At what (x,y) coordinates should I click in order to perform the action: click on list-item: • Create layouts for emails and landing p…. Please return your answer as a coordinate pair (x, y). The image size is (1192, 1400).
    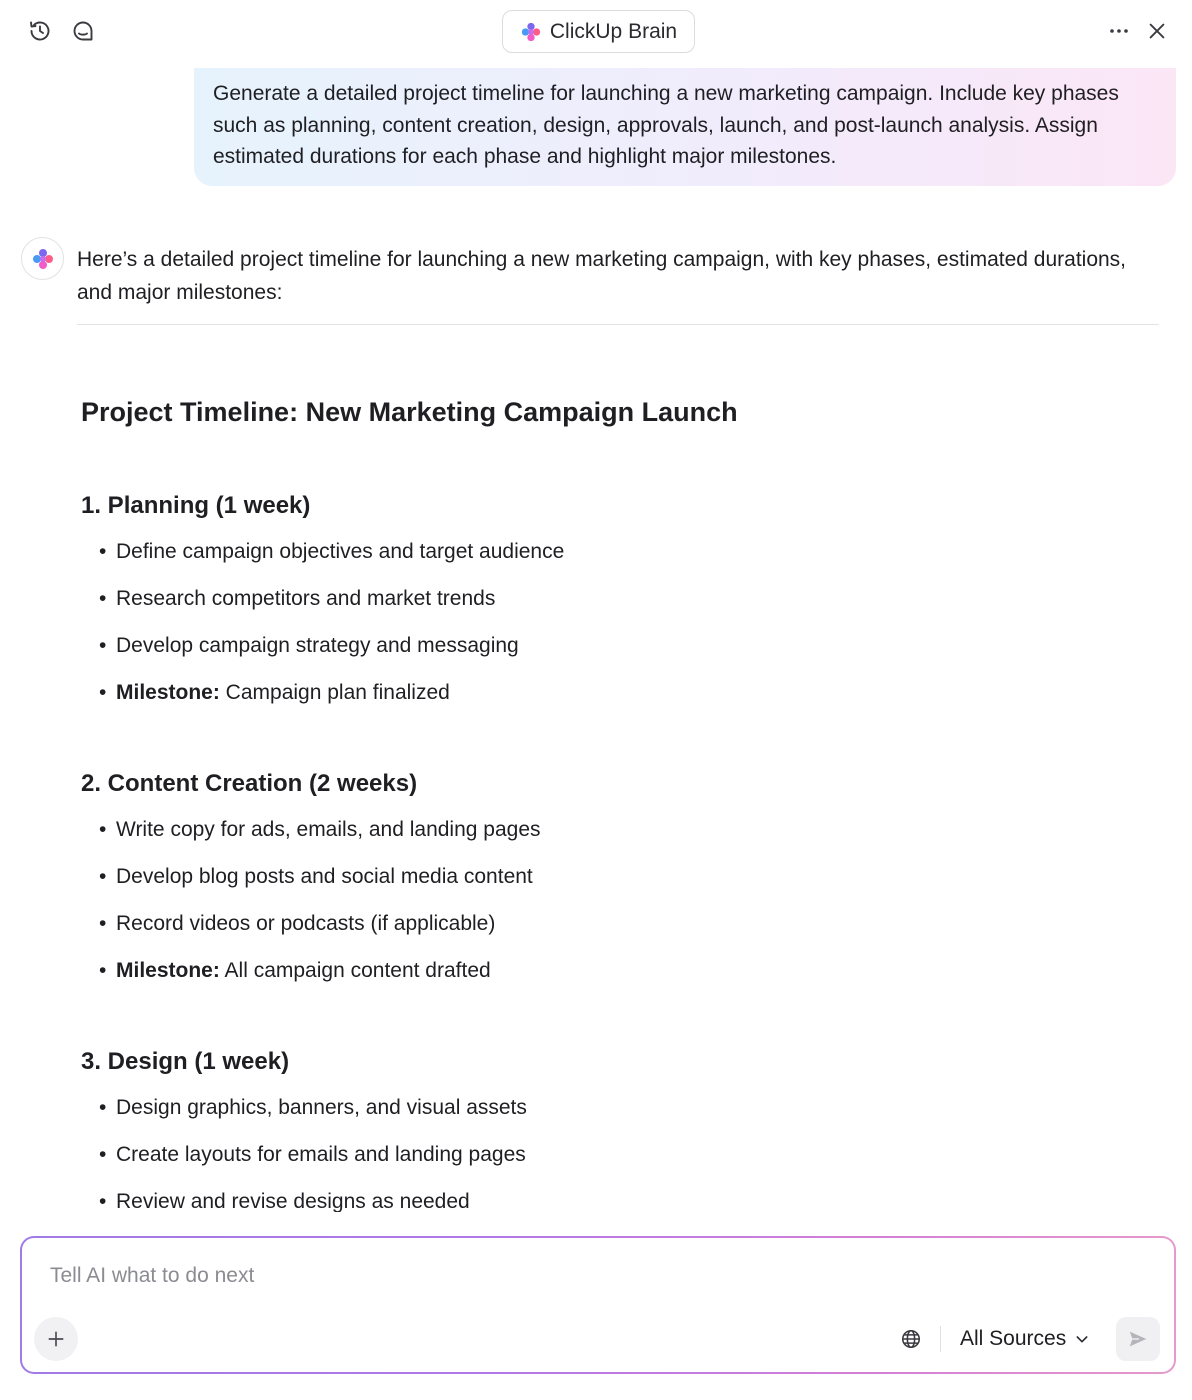
    Looking at the image, I should click on (312, 1154).